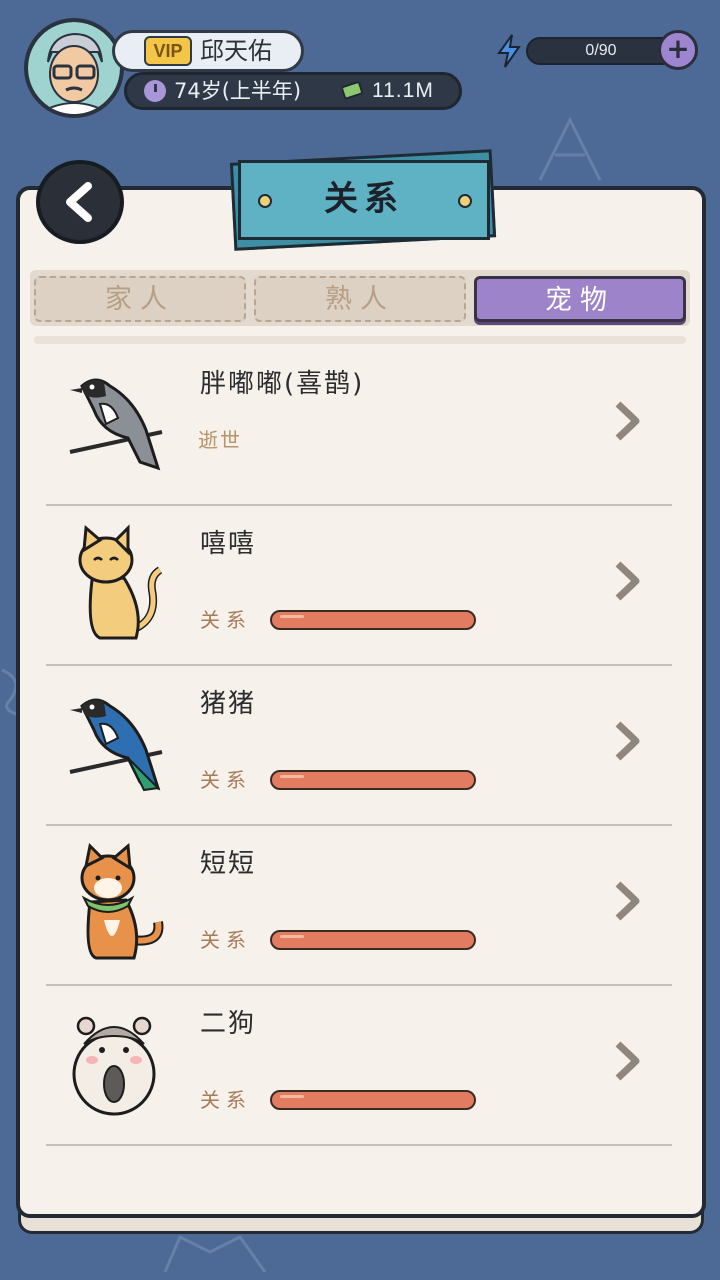 This screenshot has width=720, height=1280. I want to click on player-name: 邱天佑, so click(236, 51).